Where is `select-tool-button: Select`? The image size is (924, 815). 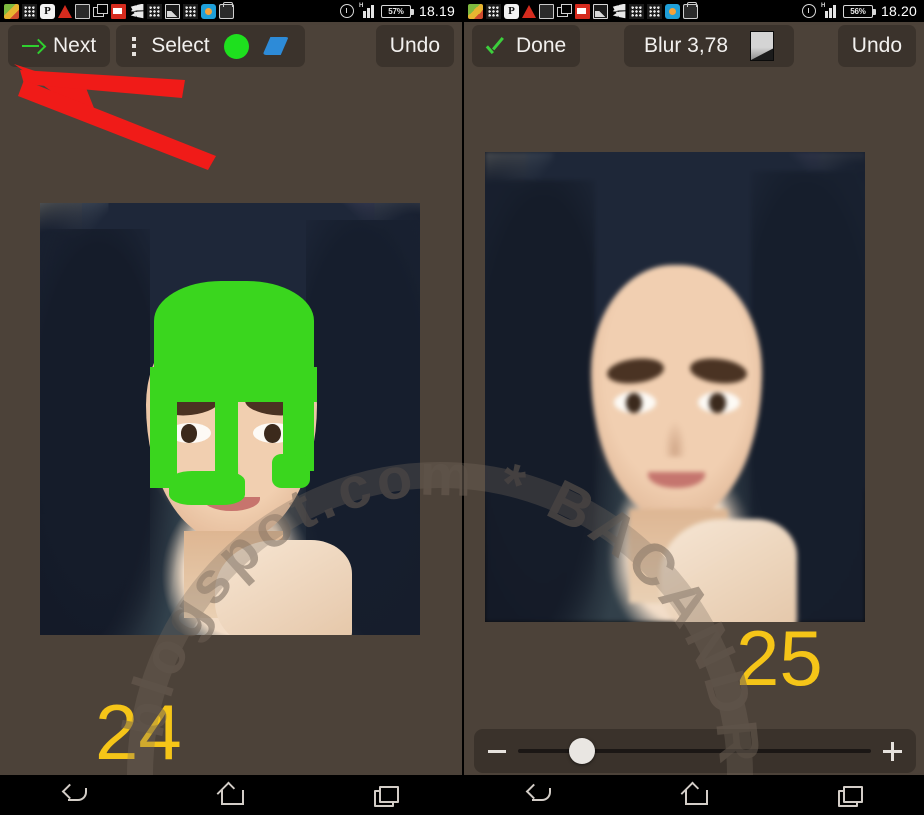
select-tool-button: Select is located at coordinates (210, 46).